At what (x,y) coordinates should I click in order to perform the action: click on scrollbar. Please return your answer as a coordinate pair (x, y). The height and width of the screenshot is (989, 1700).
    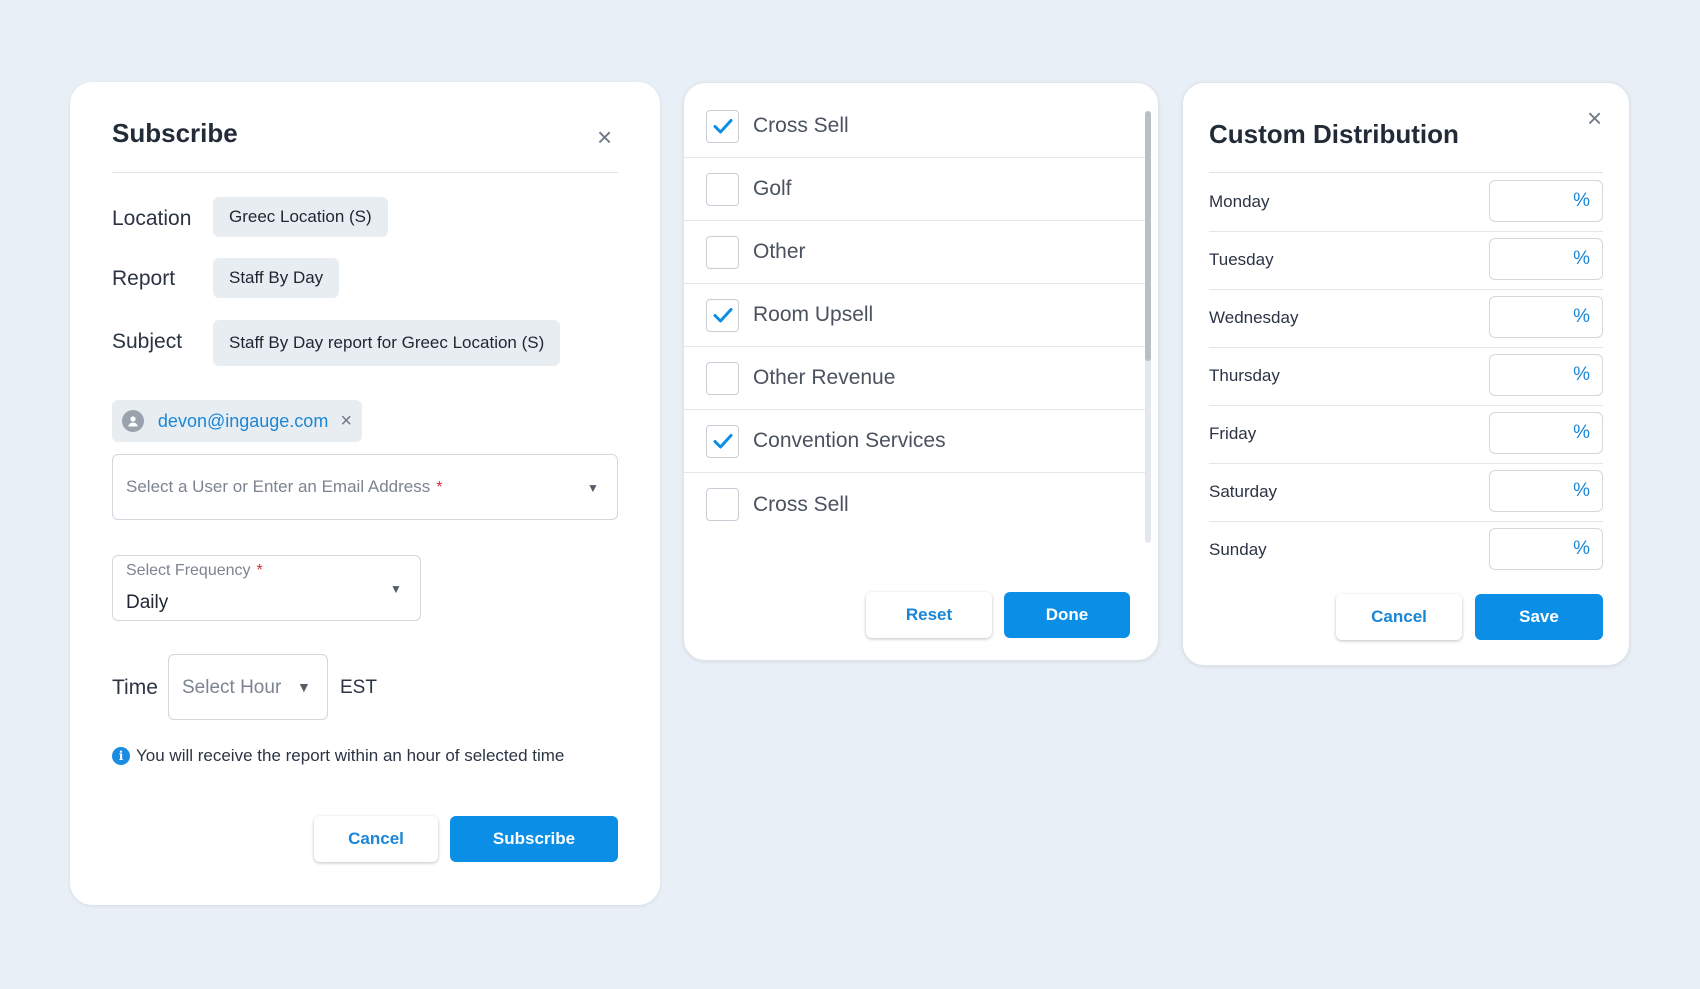
    Looking at the image, I should click on (1148, 327).